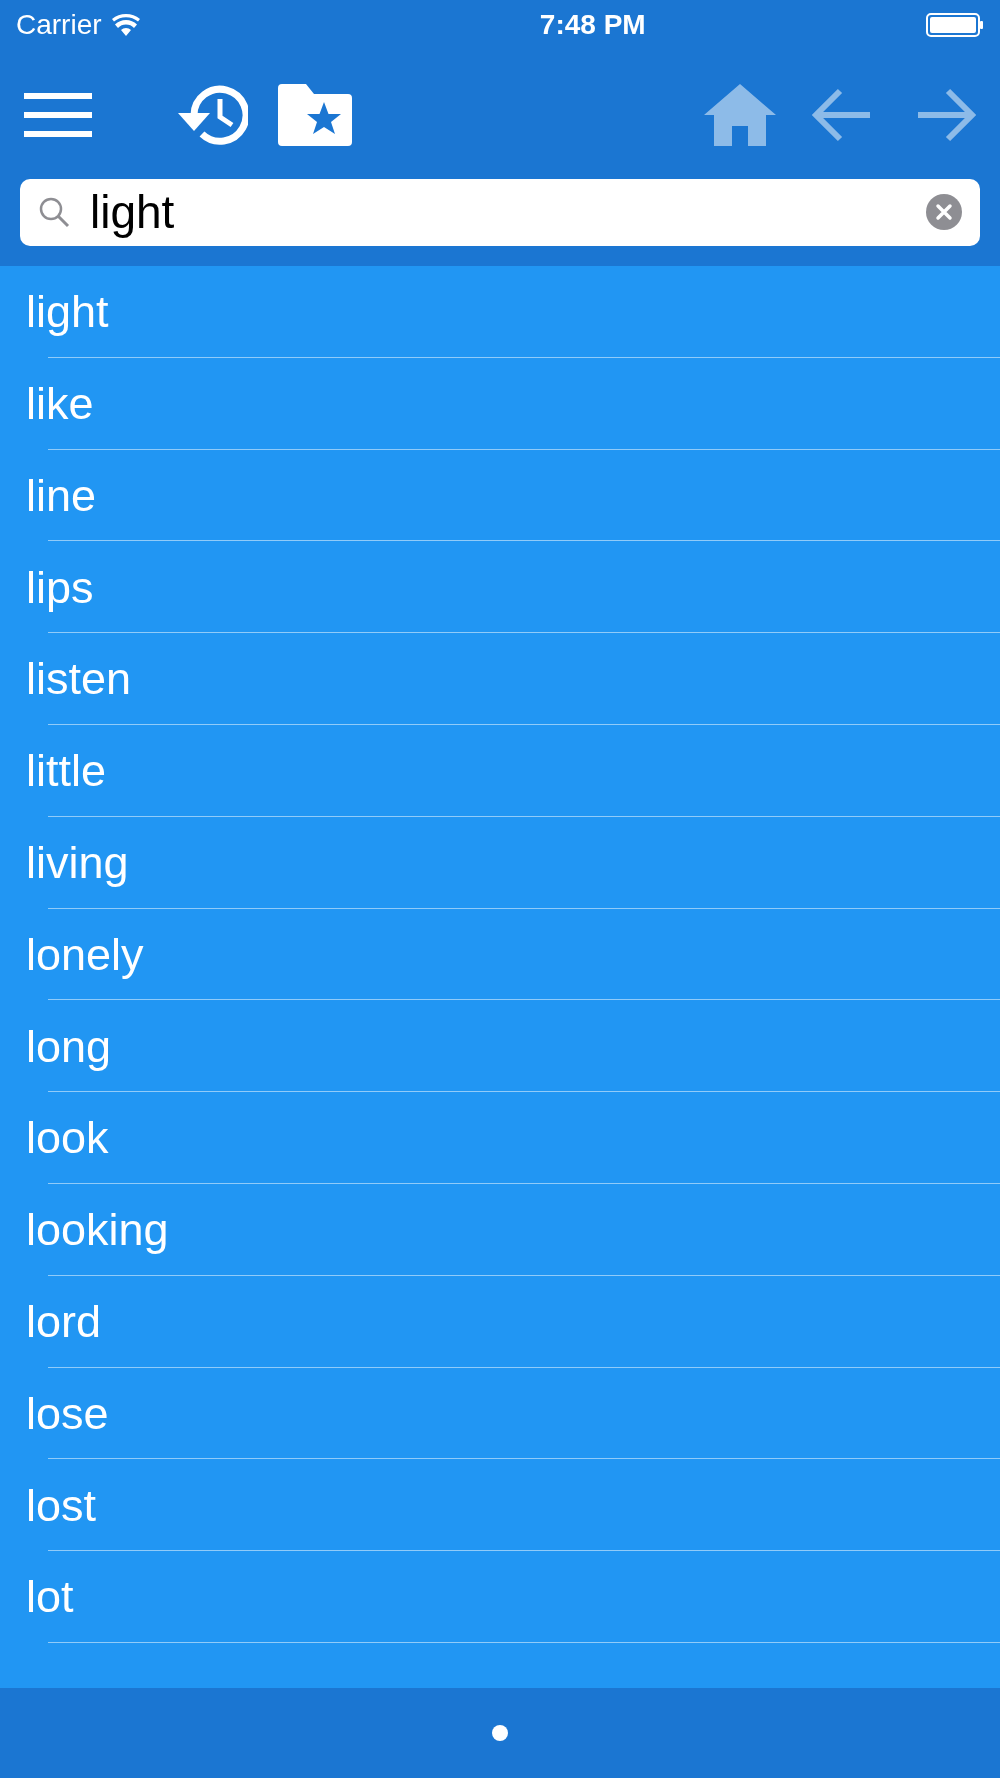 The width and height of the screenshot is (1000, 1778). Describe the element at coordinates (79, 679) in the screenshot. I see `word-item: listen` at that location.